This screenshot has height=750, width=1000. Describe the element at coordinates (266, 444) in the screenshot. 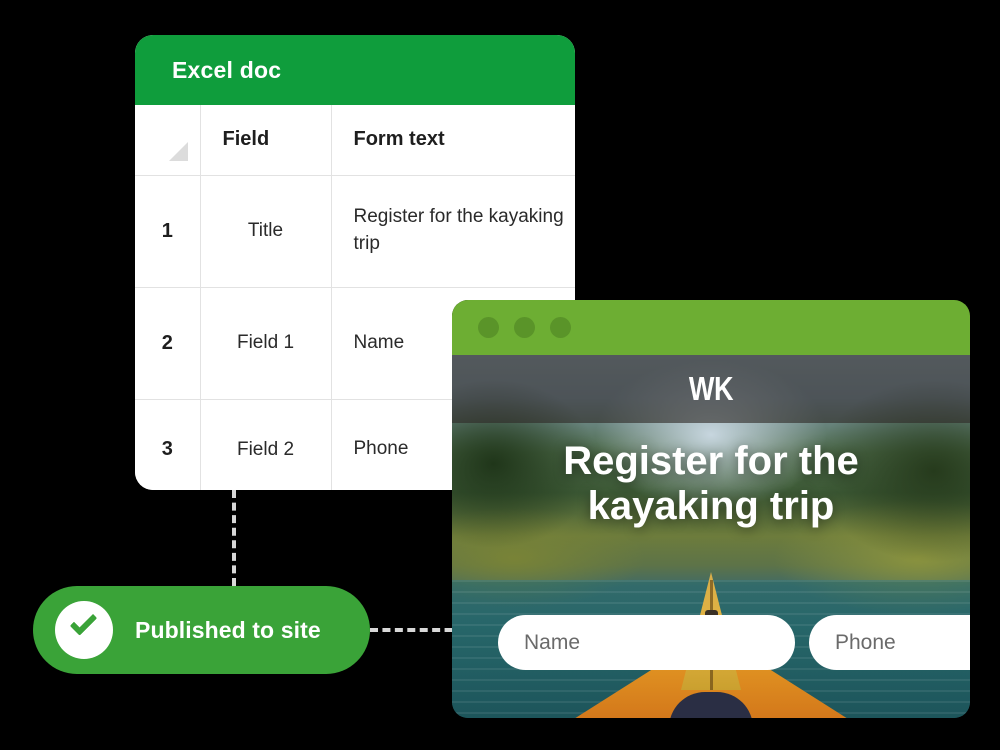

I see `field-cell: Field 2` at that location.